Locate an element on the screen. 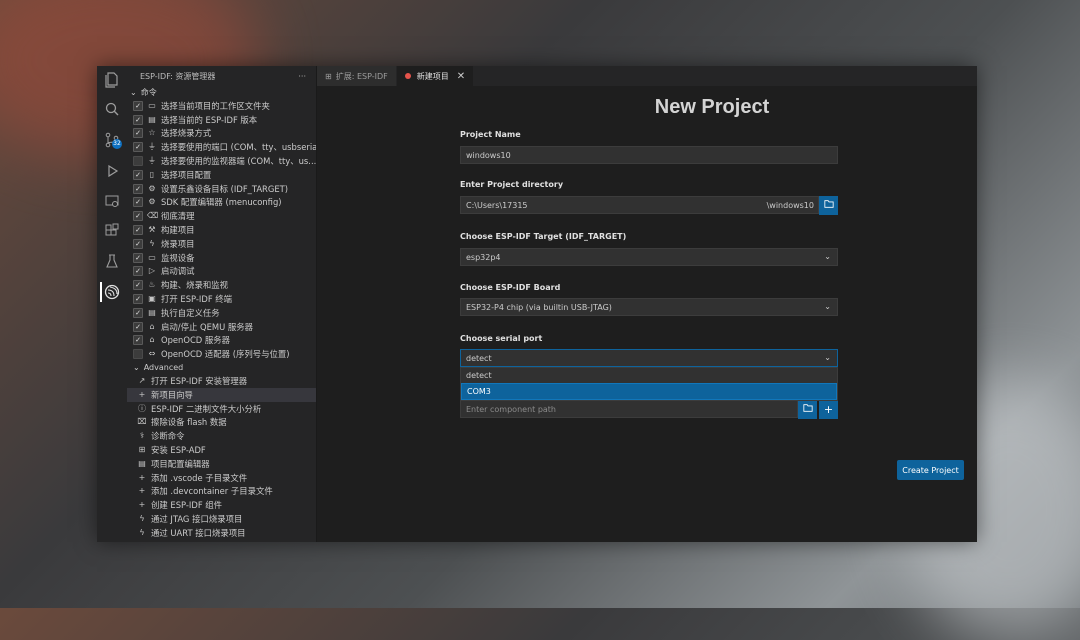 The image size is (1080, 640). erase-icon: ⌧ is located at coordinates (142, 422).